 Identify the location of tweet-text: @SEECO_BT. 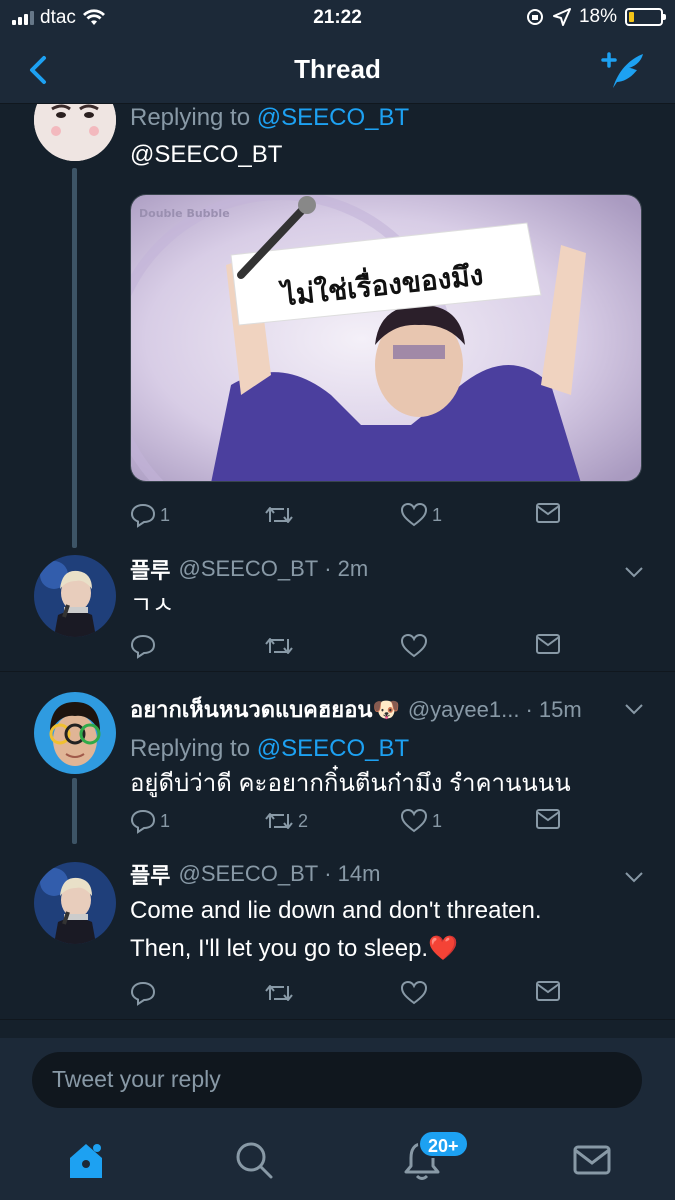
(387, 155).